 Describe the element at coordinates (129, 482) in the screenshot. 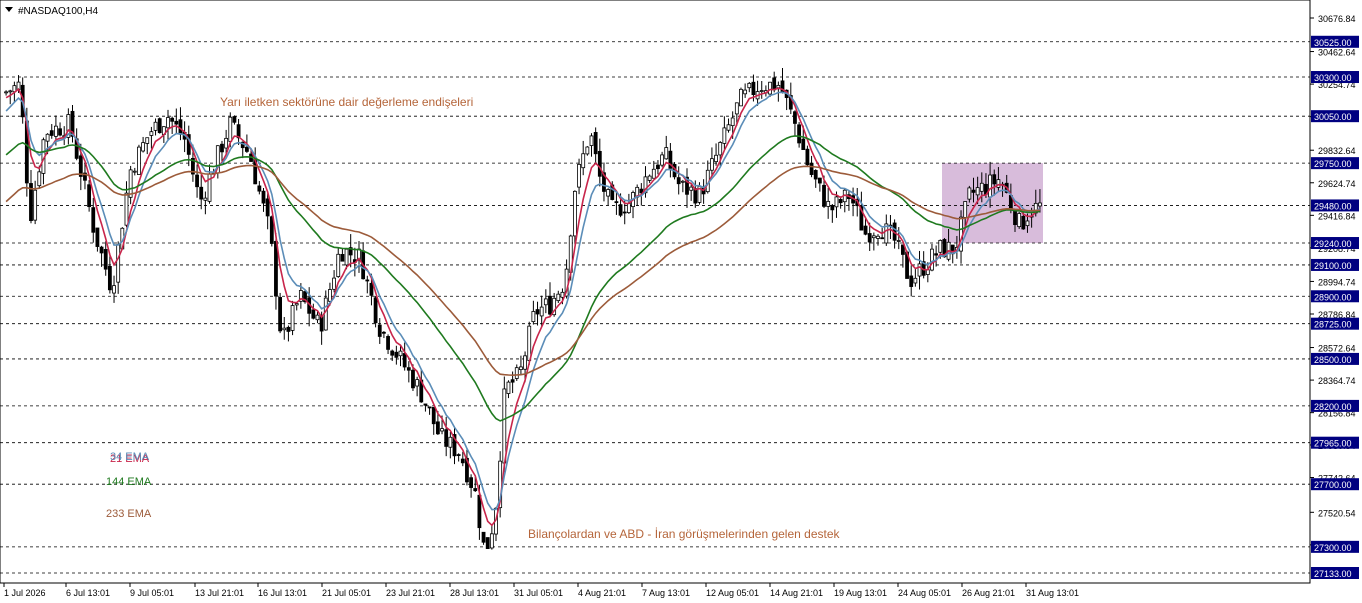

I see `legend-144-ema: 144 EMA` at that location.